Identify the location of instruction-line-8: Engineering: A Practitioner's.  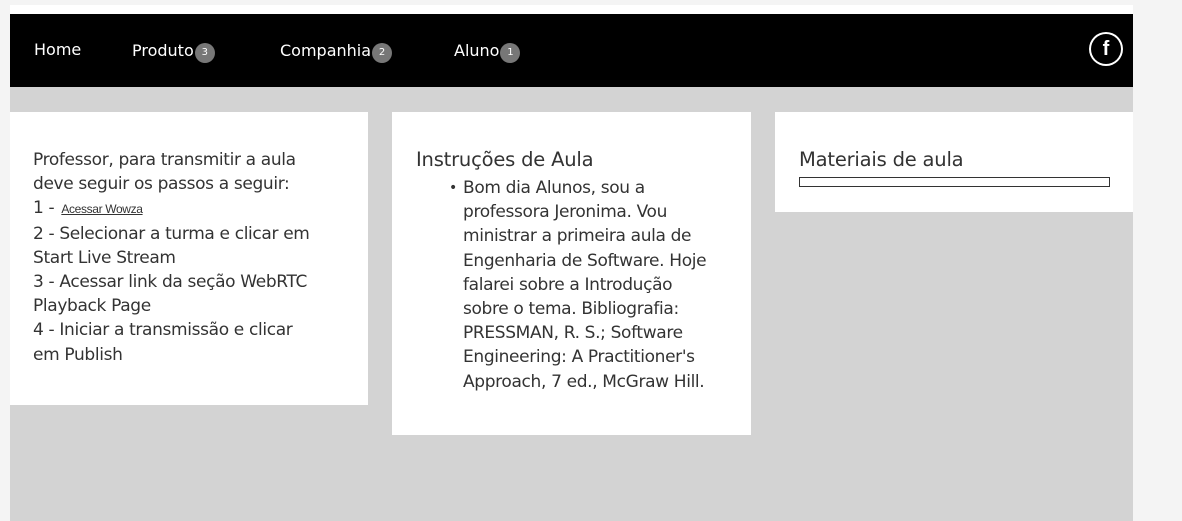
(579, 357).